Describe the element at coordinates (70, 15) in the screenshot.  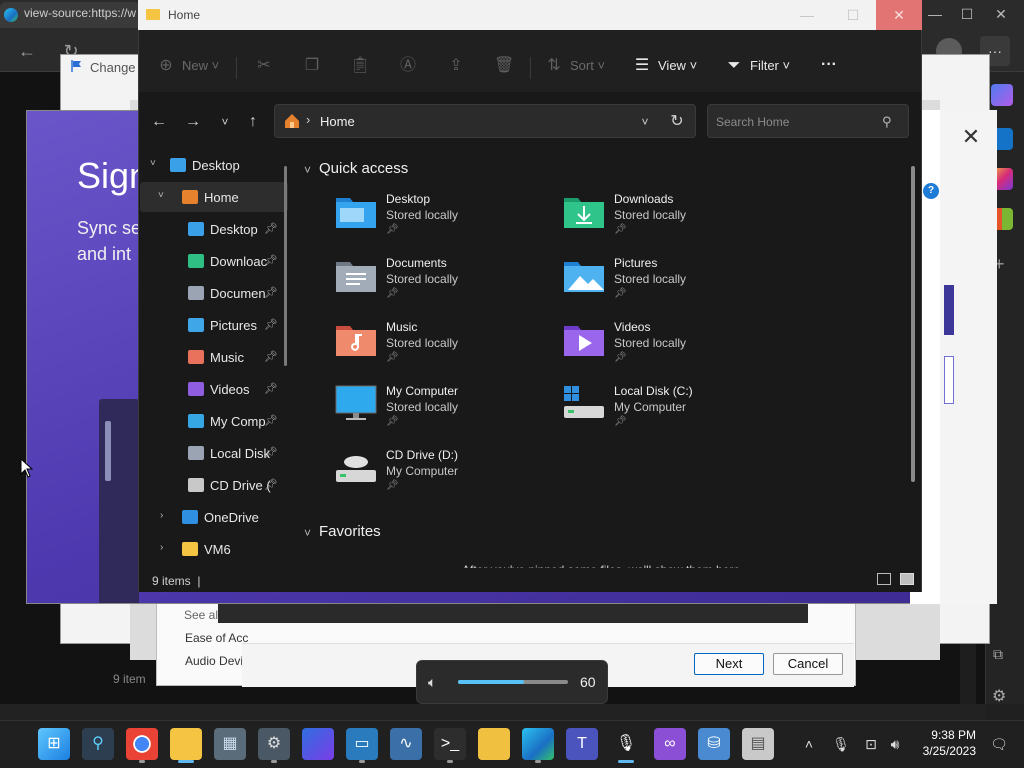
I see `browser-tab: view-source:https://w` at that location.